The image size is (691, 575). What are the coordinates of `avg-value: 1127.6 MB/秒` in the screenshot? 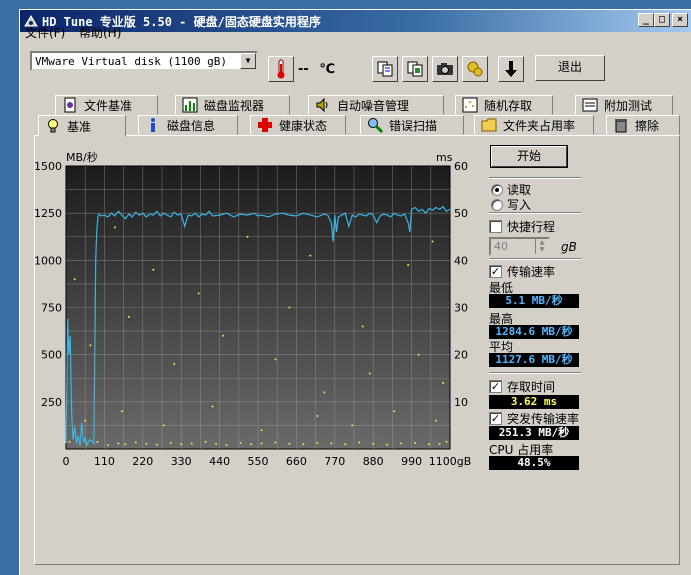 It's located at (534, 360).